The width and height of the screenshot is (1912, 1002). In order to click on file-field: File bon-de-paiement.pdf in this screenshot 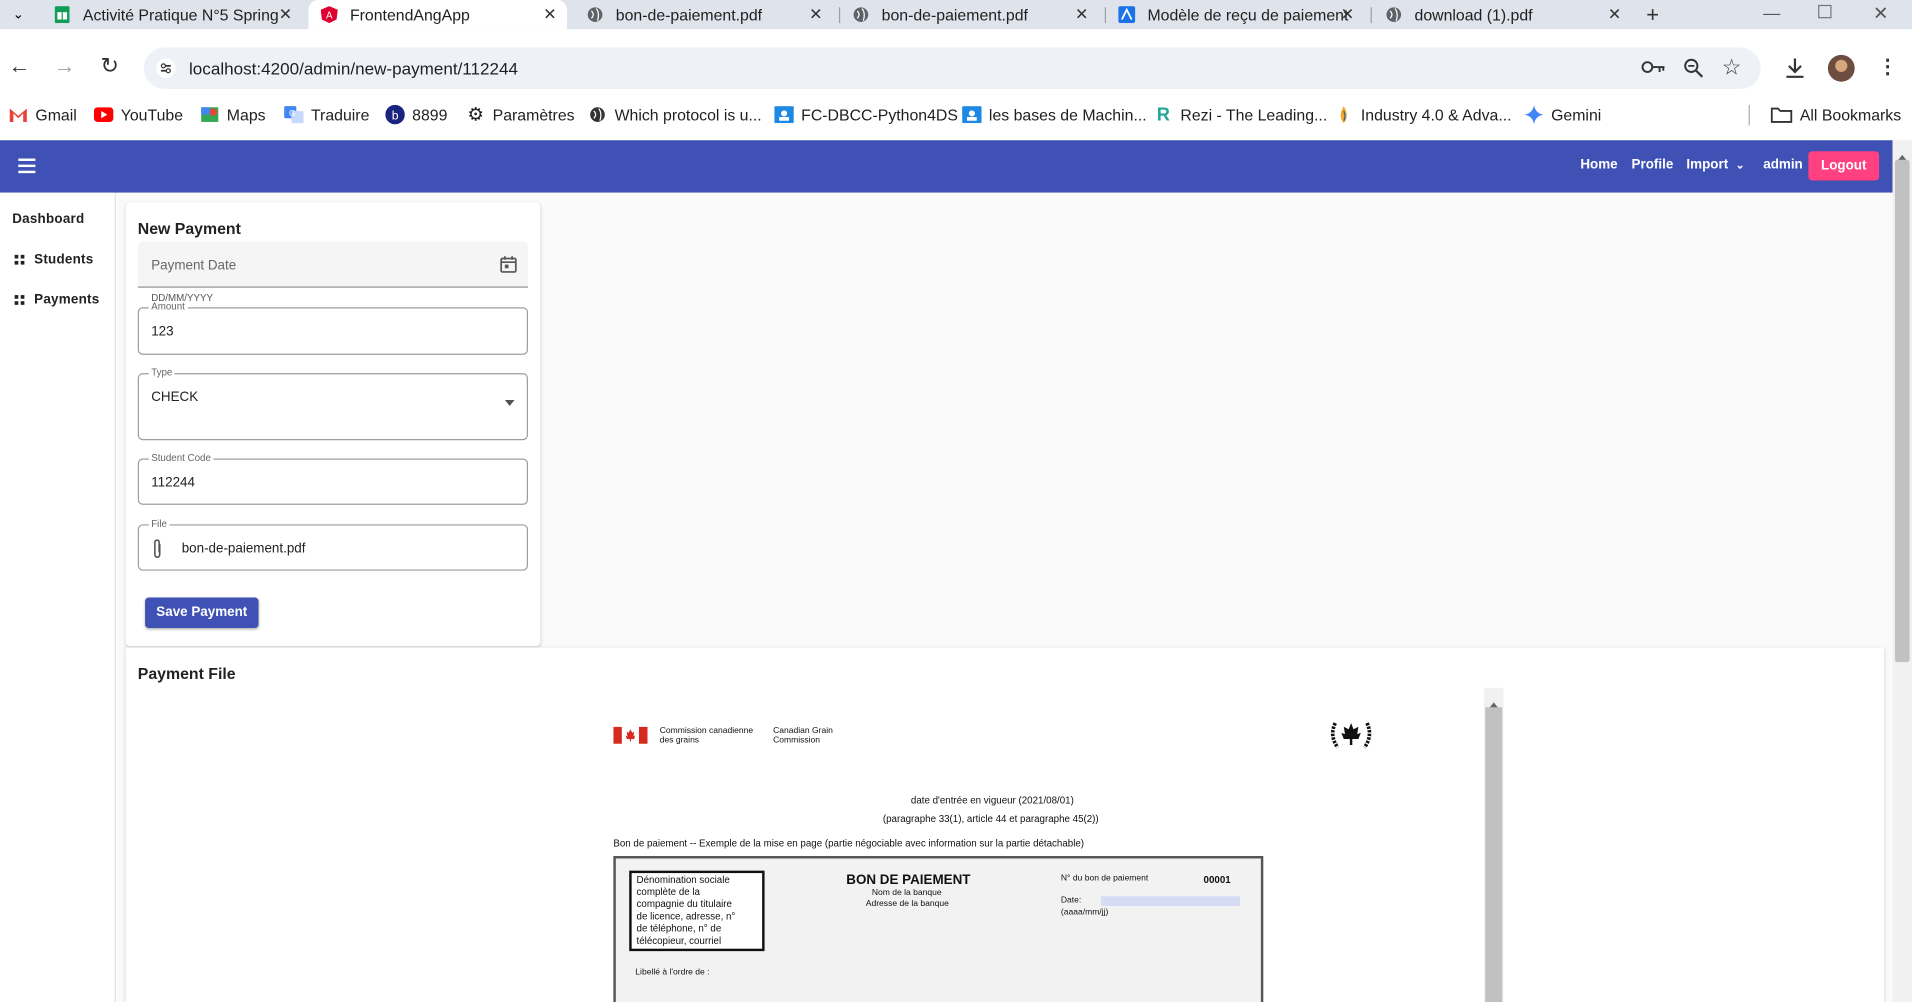, I will do `click(333, 544)`.